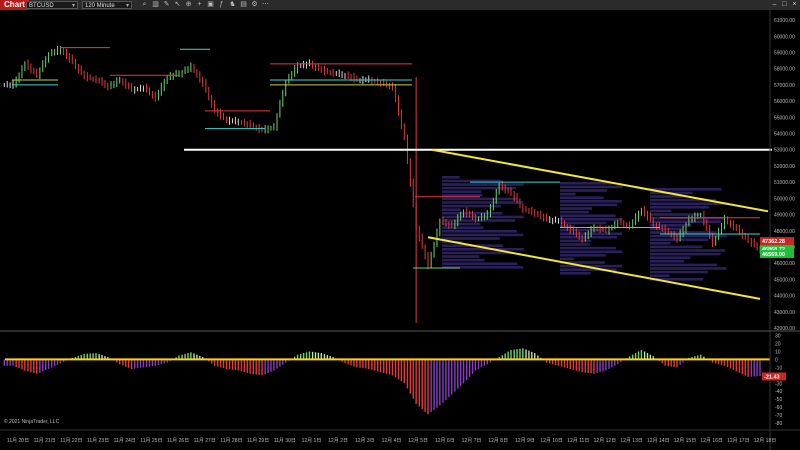 The height and width of the screenshot is (450, 800). I want to click on maximize-icon: □, so click(784, 5).